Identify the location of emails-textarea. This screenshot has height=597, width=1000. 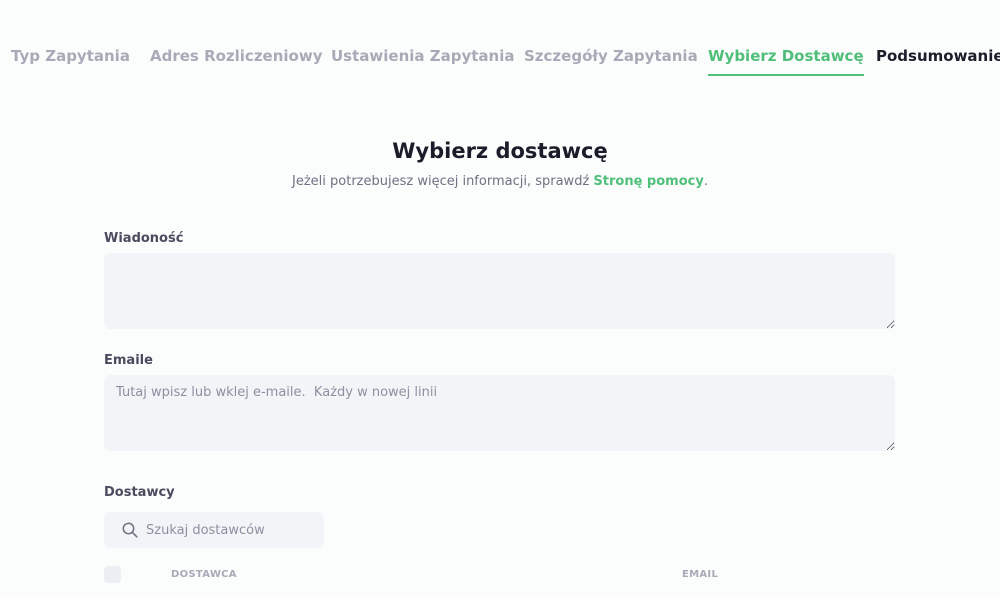
(499, 413).